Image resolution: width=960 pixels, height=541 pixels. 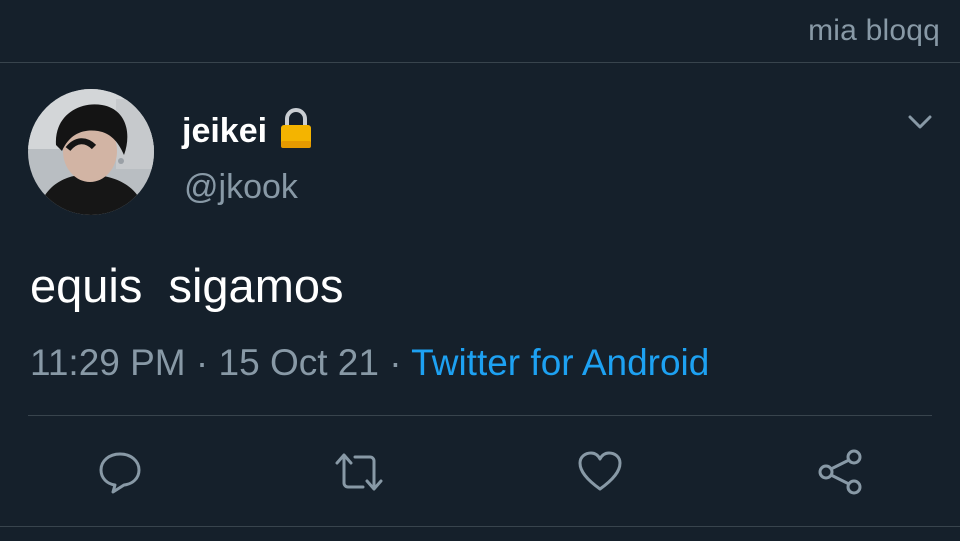 I want to click on tweet-text: equis sigamos, so click(x=187, y=285).